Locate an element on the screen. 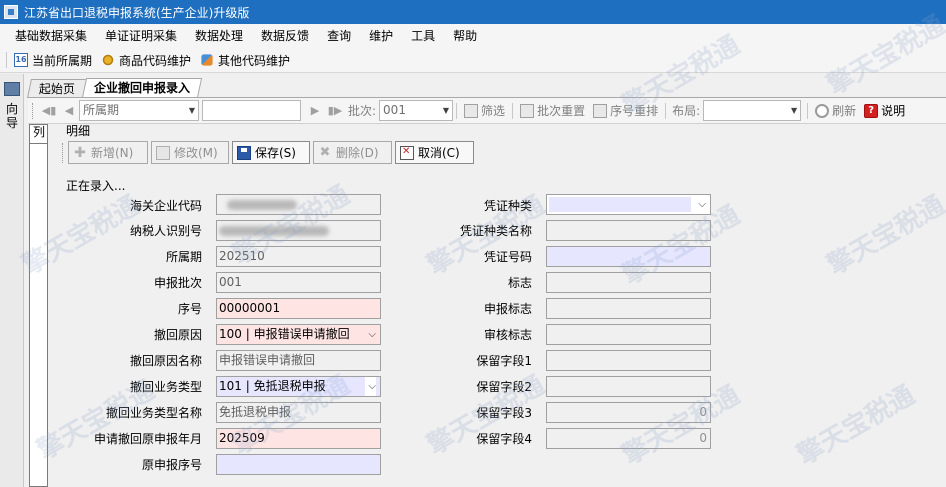  menu-bar: 基础数据采集 单证证明采集 数据处理 数据反馈 查询 维护 工具 帮助 is located at coordinates (473, 36).